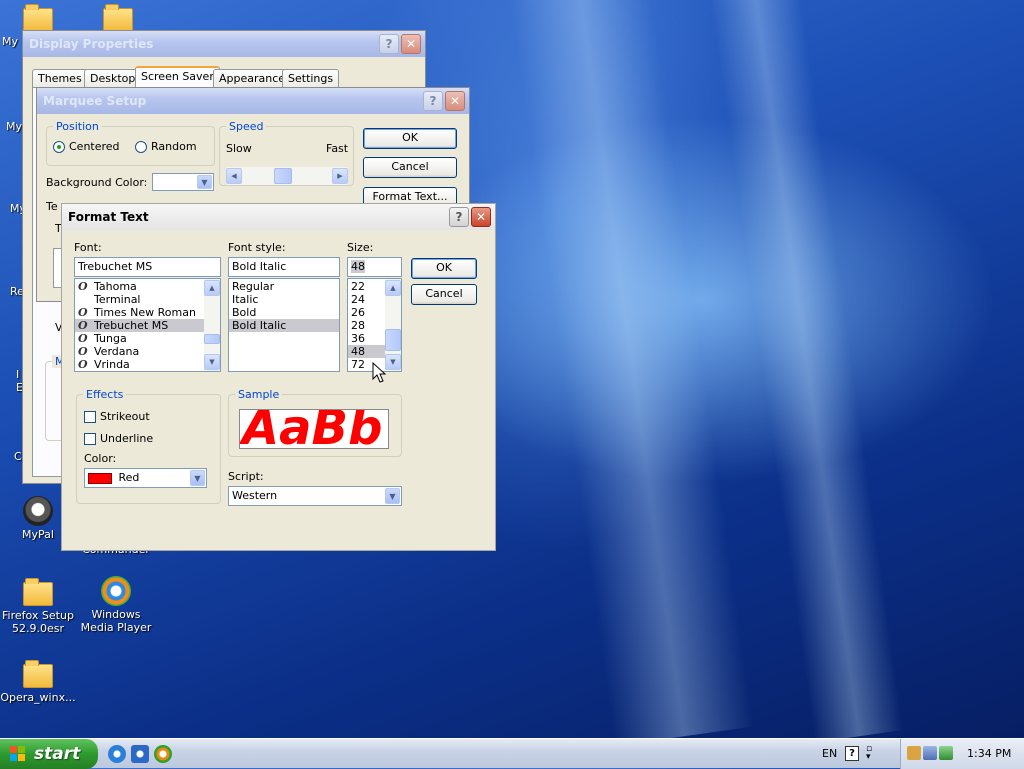 The image size is (1024, 769). I want to click on marquee-setup-titlebar: Marquee Setup ? ✕, so click(253, 101).